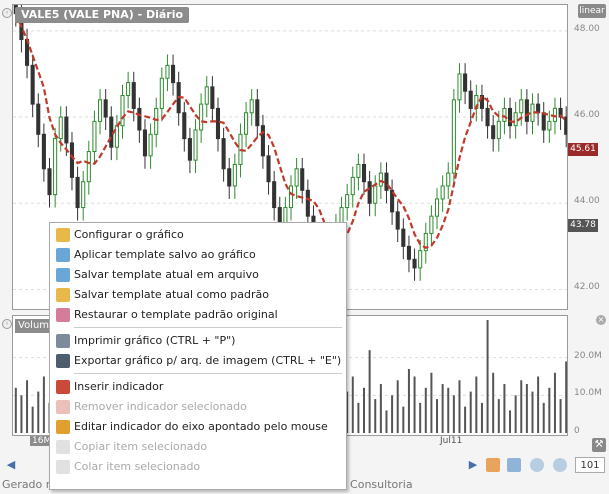  Describe the element at coordinates (590, 465) in the screenshot. I see `zoom-input: 101` at that location.